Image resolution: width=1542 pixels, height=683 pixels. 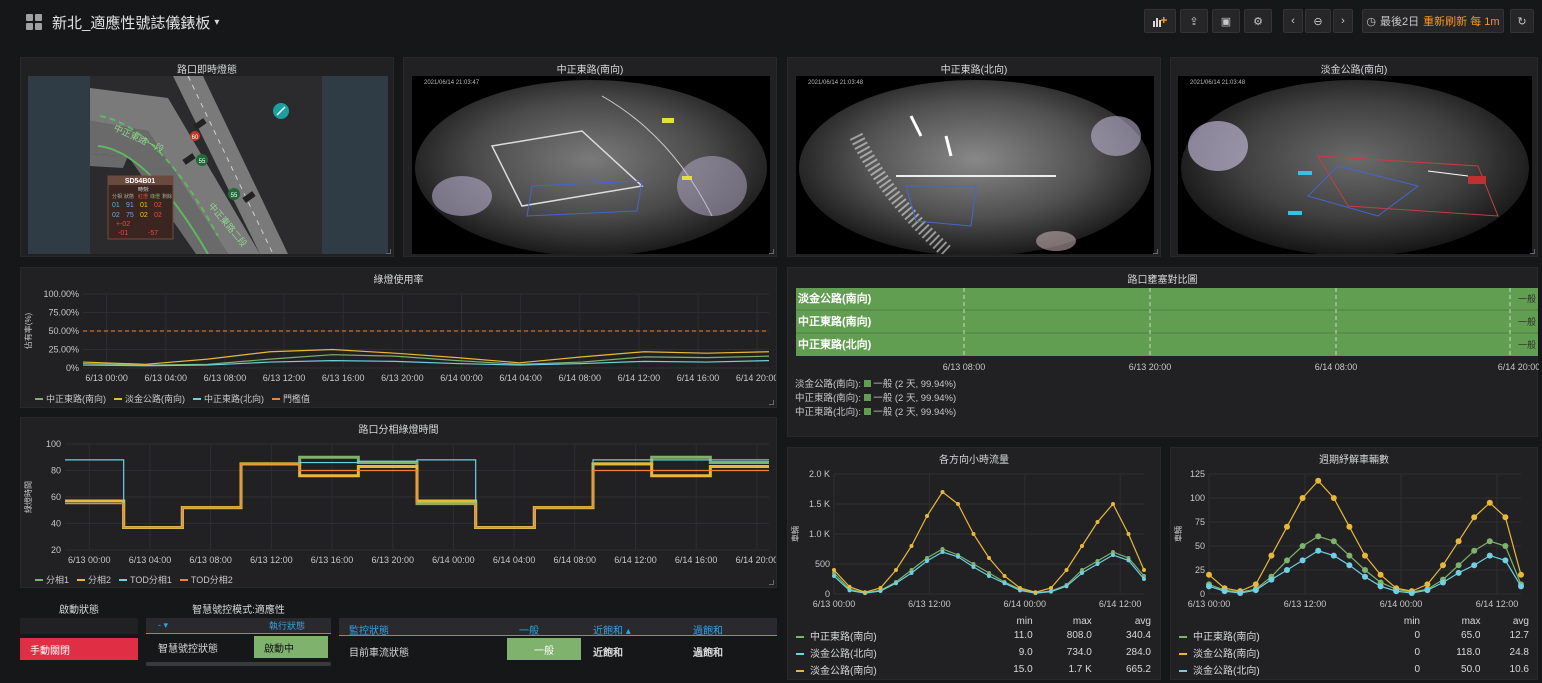 I want to click on camera-feed-3: 2021/06/14 21:03:48, so click(x=1355, y=165).